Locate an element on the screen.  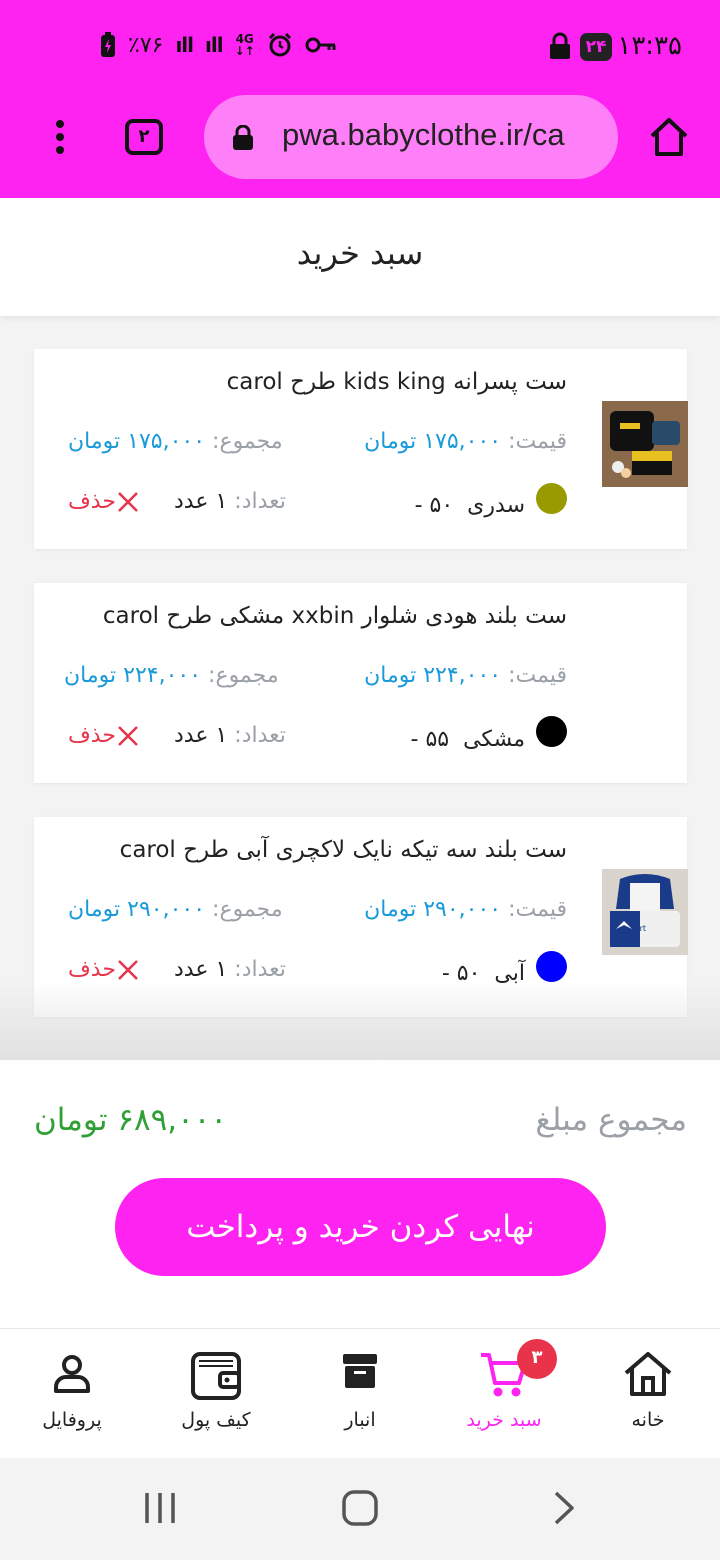
page-header: سبد خرید is located at coordinates (360, 257).